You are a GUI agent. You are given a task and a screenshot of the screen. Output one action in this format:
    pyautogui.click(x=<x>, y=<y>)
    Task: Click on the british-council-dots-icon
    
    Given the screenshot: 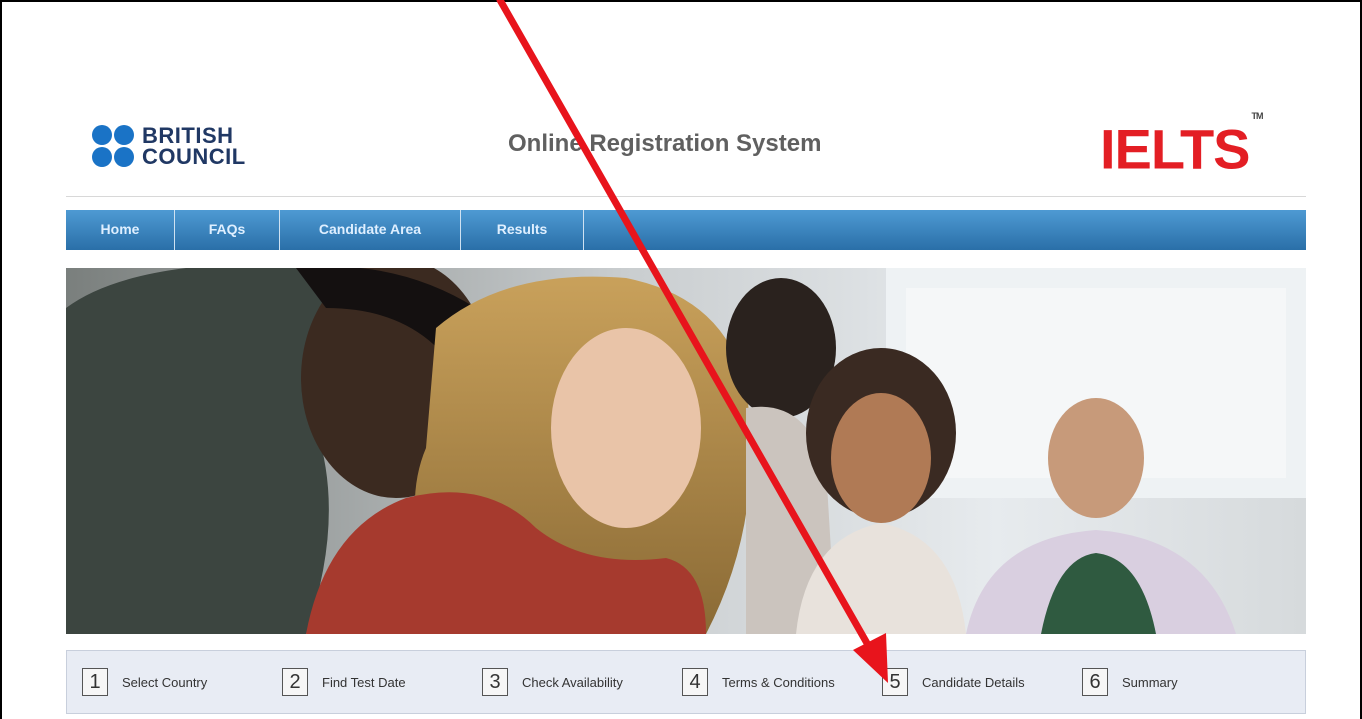 What is the action you would take?
    pyautogui.click(x=113, y=146)
    